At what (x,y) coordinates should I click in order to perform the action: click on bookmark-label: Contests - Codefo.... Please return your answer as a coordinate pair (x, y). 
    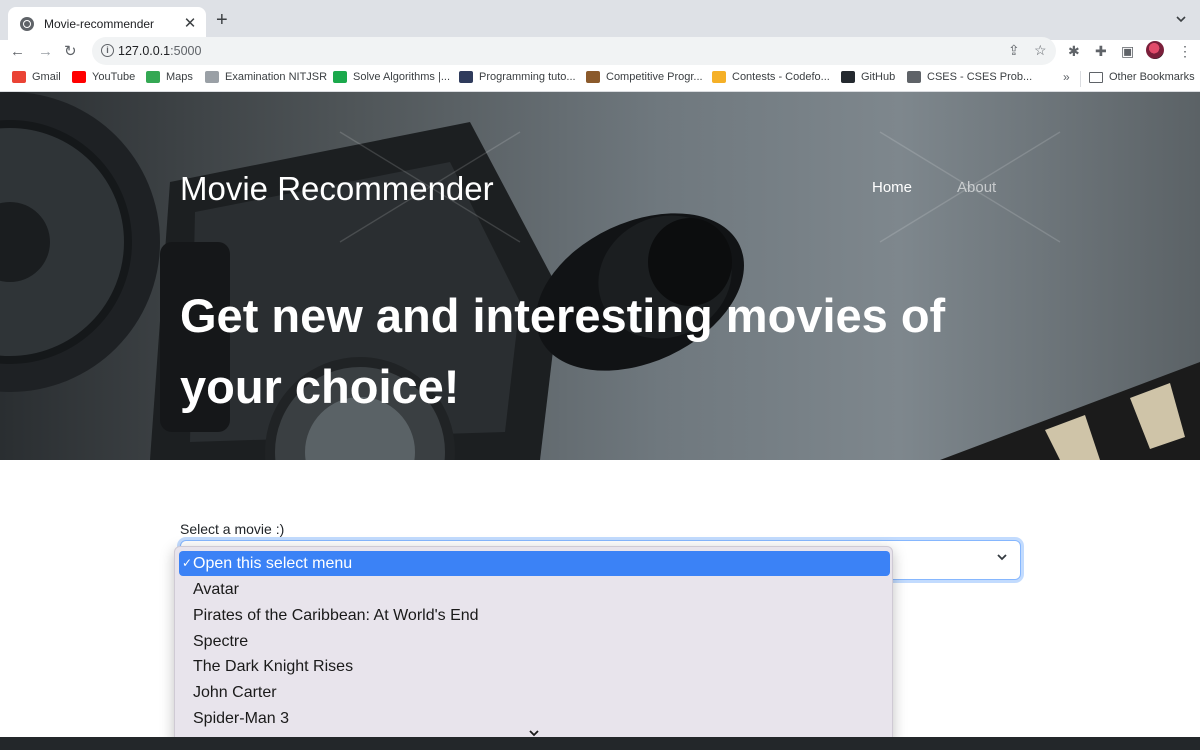
    Looking at the image, I should click on (781, 77).